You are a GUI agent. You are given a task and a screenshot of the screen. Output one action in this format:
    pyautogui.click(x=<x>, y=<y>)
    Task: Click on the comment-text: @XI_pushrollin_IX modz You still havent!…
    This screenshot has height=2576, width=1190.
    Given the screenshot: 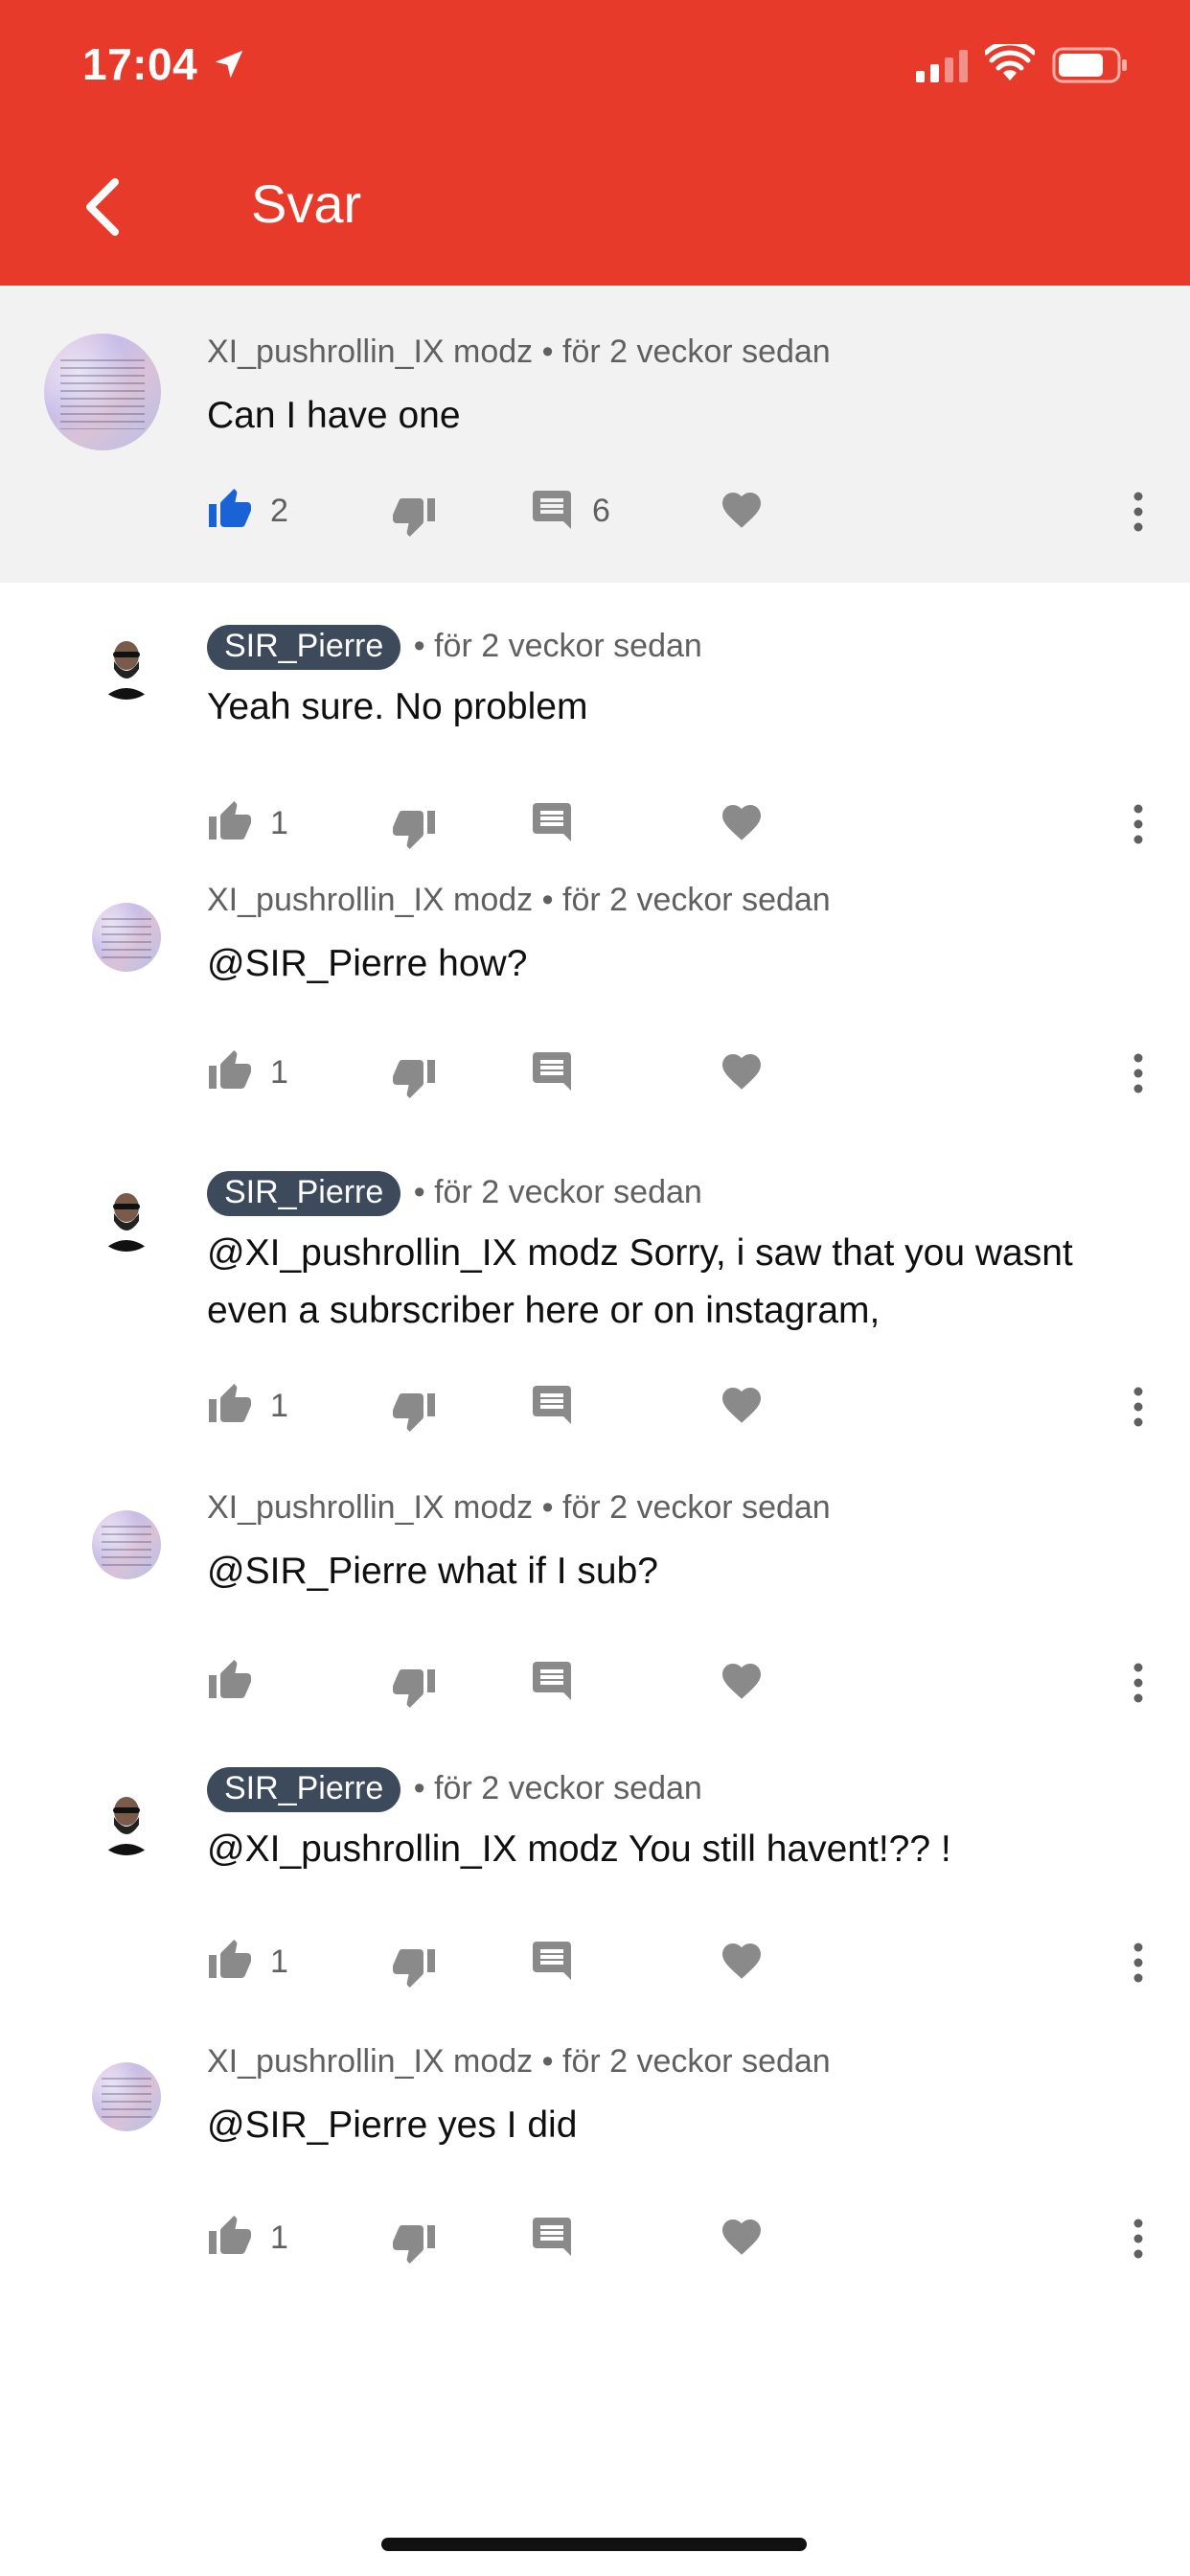 What is the action you would take?
    pyautogui.click(x=579, y=1849)
    